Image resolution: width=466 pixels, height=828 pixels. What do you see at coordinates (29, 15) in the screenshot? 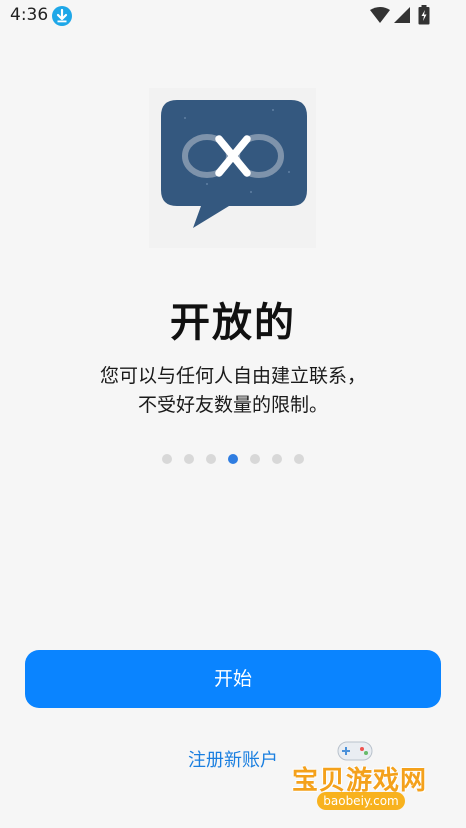
I see `status-time: 4:36` at bounding box center [29, 15].